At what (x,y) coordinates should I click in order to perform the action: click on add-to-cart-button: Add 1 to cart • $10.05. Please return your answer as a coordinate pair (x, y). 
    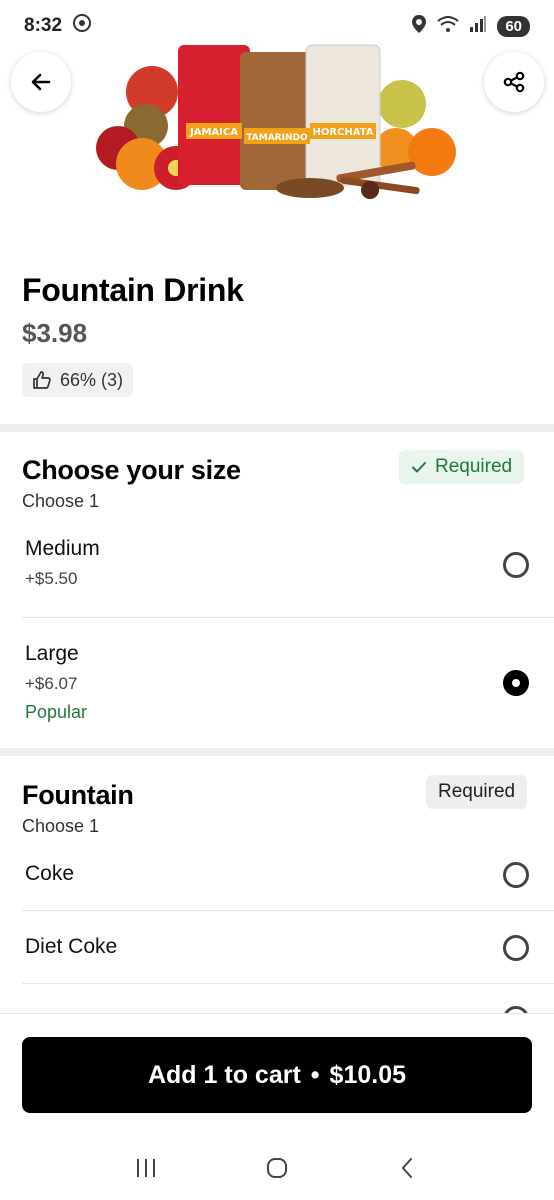
    Looking at the image, I should click on (277, 1075).